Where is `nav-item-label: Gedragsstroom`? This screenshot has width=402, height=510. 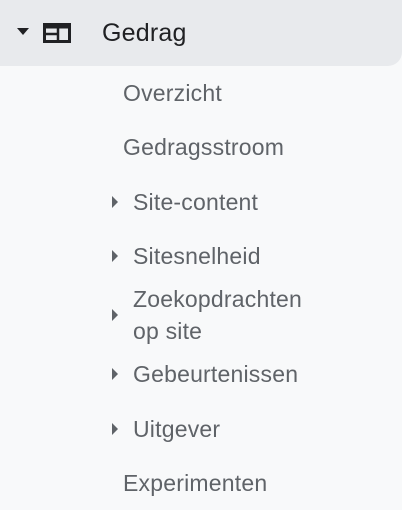 nav-item-label: Gedragsstroom is located at coordinates (204, 147).